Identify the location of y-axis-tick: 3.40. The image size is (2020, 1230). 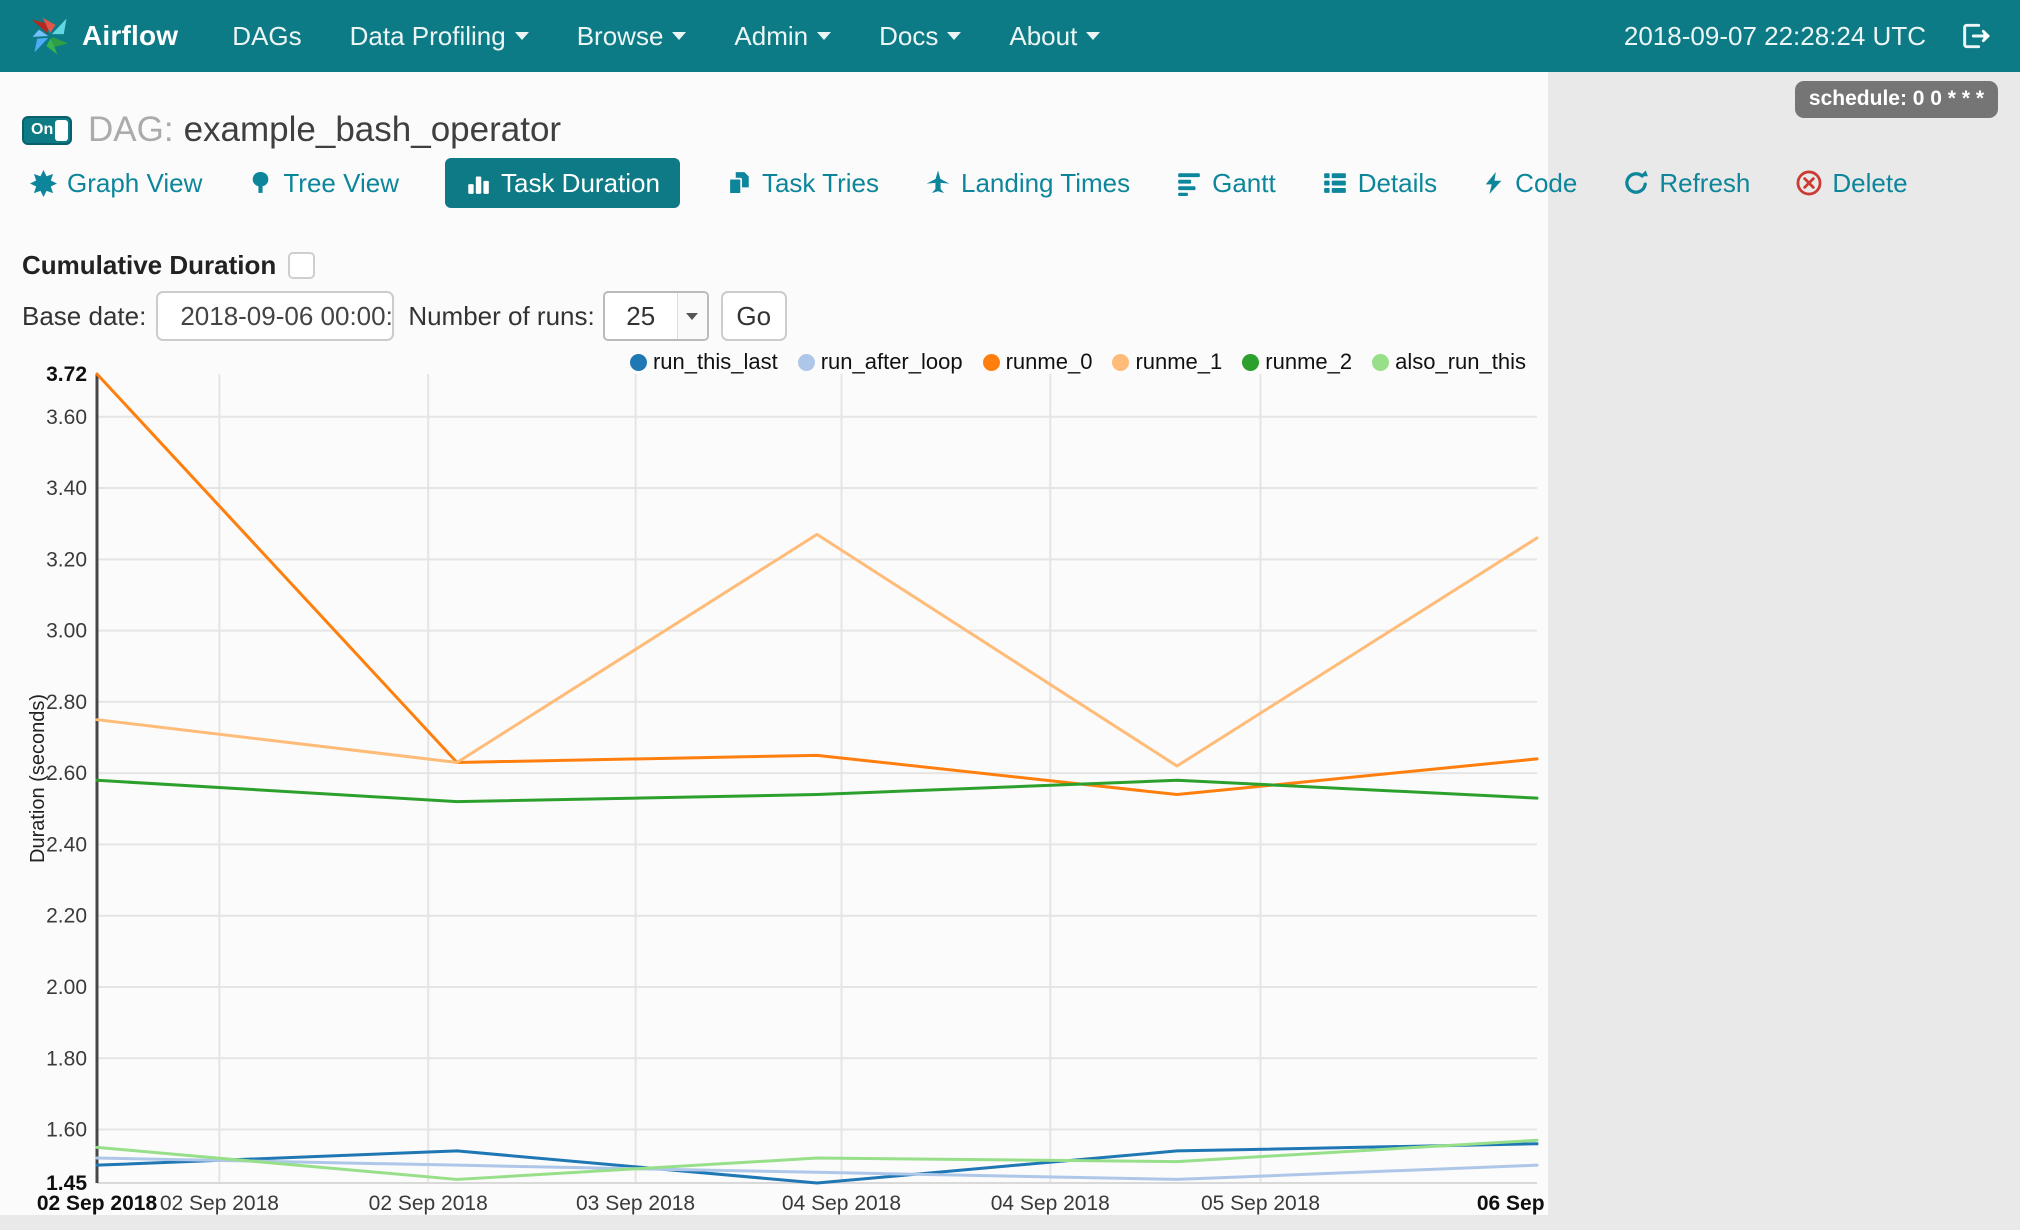
(66, 488).